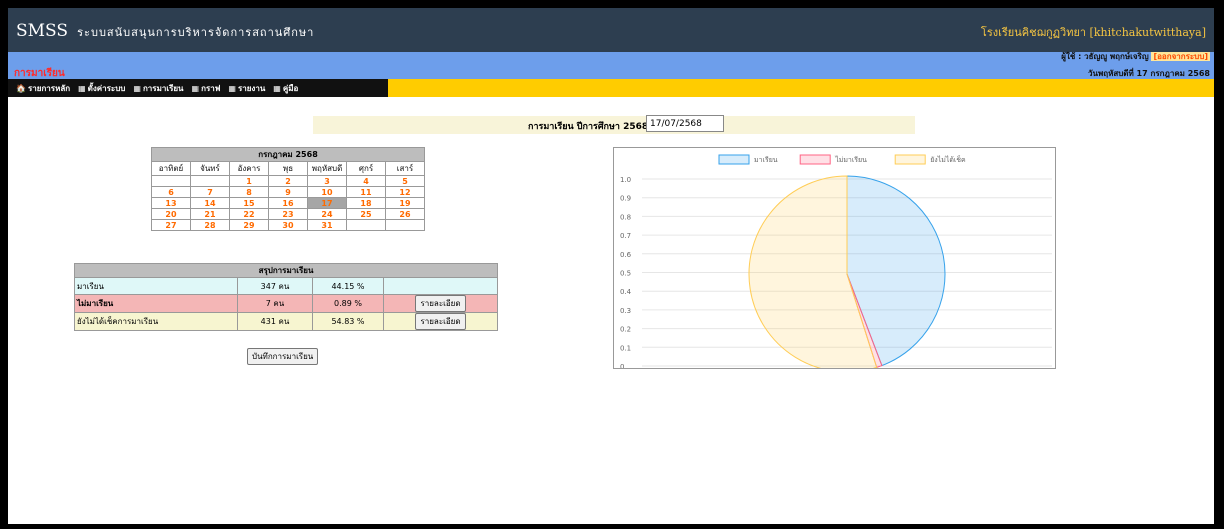 The width and height of the screenshot is (1224, 529). What do you see at coordinates (1105, 56) in the screenshot?
I see `user-label: ผู้ใช้ : วธัญญู พฤกษ์เจริญ` at bounding box center [1105, 56].